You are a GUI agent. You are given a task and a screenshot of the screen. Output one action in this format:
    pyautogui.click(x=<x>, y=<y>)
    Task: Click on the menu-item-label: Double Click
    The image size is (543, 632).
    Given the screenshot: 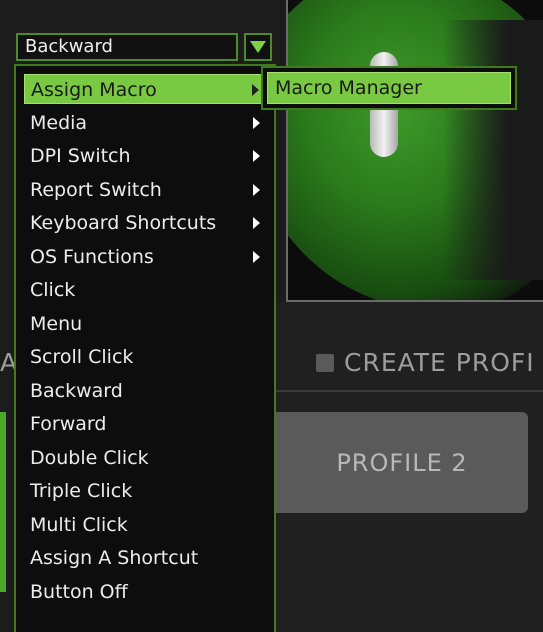 What is the action you would take?
    pyautogui.click(x=89, y=457)
    